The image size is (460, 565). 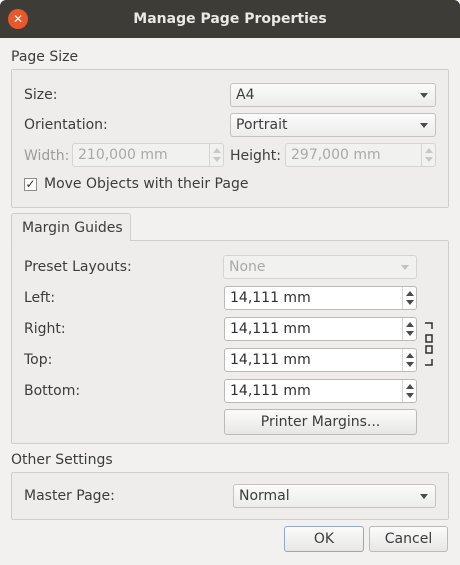 I want to click on top-label: Top:, so click(x=38, y=360).